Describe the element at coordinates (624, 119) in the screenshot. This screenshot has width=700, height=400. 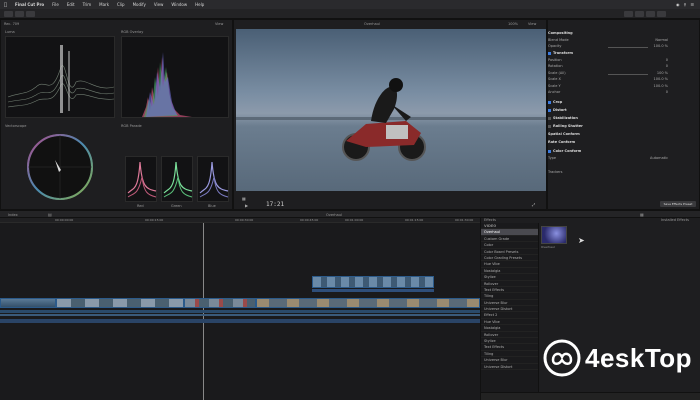
I see `inspector-stabilization: Stabilization` at that location.